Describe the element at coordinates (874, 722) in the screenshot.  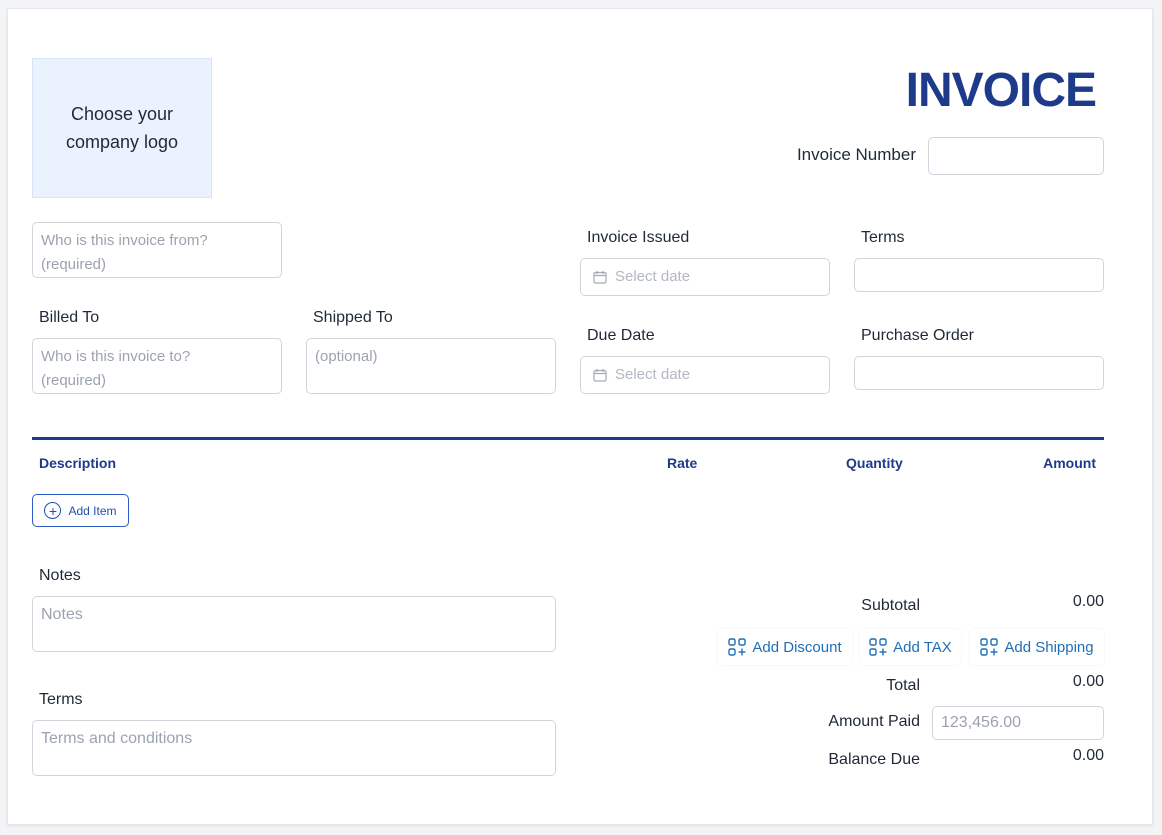
I see `amount-paid-label: Amount Paid` at that location.